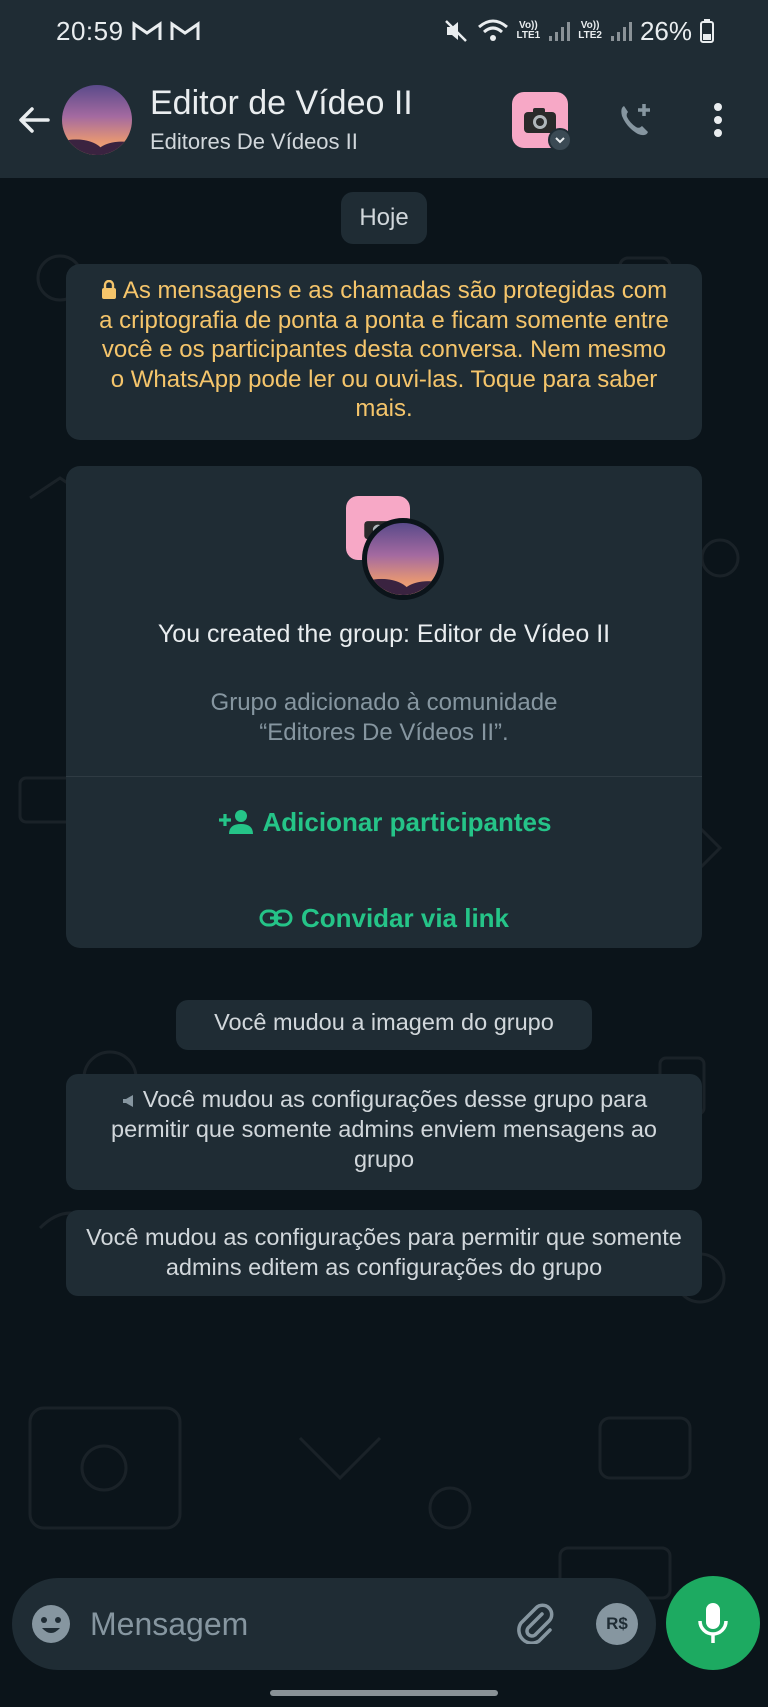 The height and width of the screenshot is (1707, 768). I want to click on voice-message-button, so click(713, 1623).